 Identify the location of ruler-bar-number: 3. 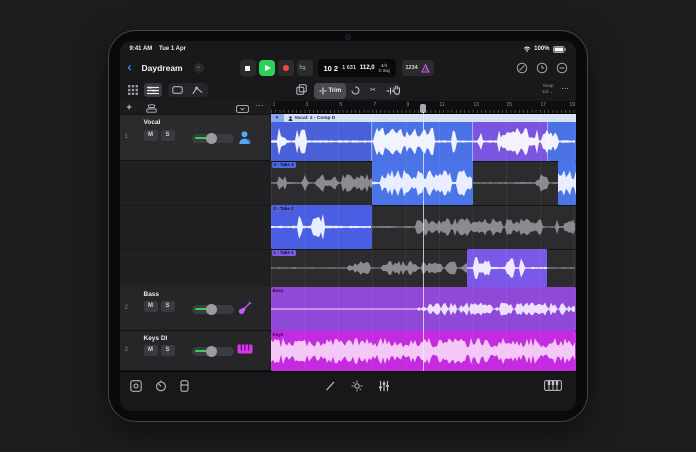
(307, 105).